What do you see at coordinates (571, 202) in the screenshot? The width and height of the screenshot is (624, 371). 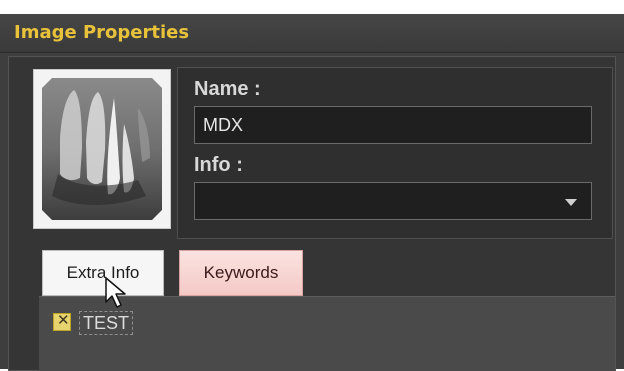 I see `chevron-down-icon` at bounding box center [571, 202].